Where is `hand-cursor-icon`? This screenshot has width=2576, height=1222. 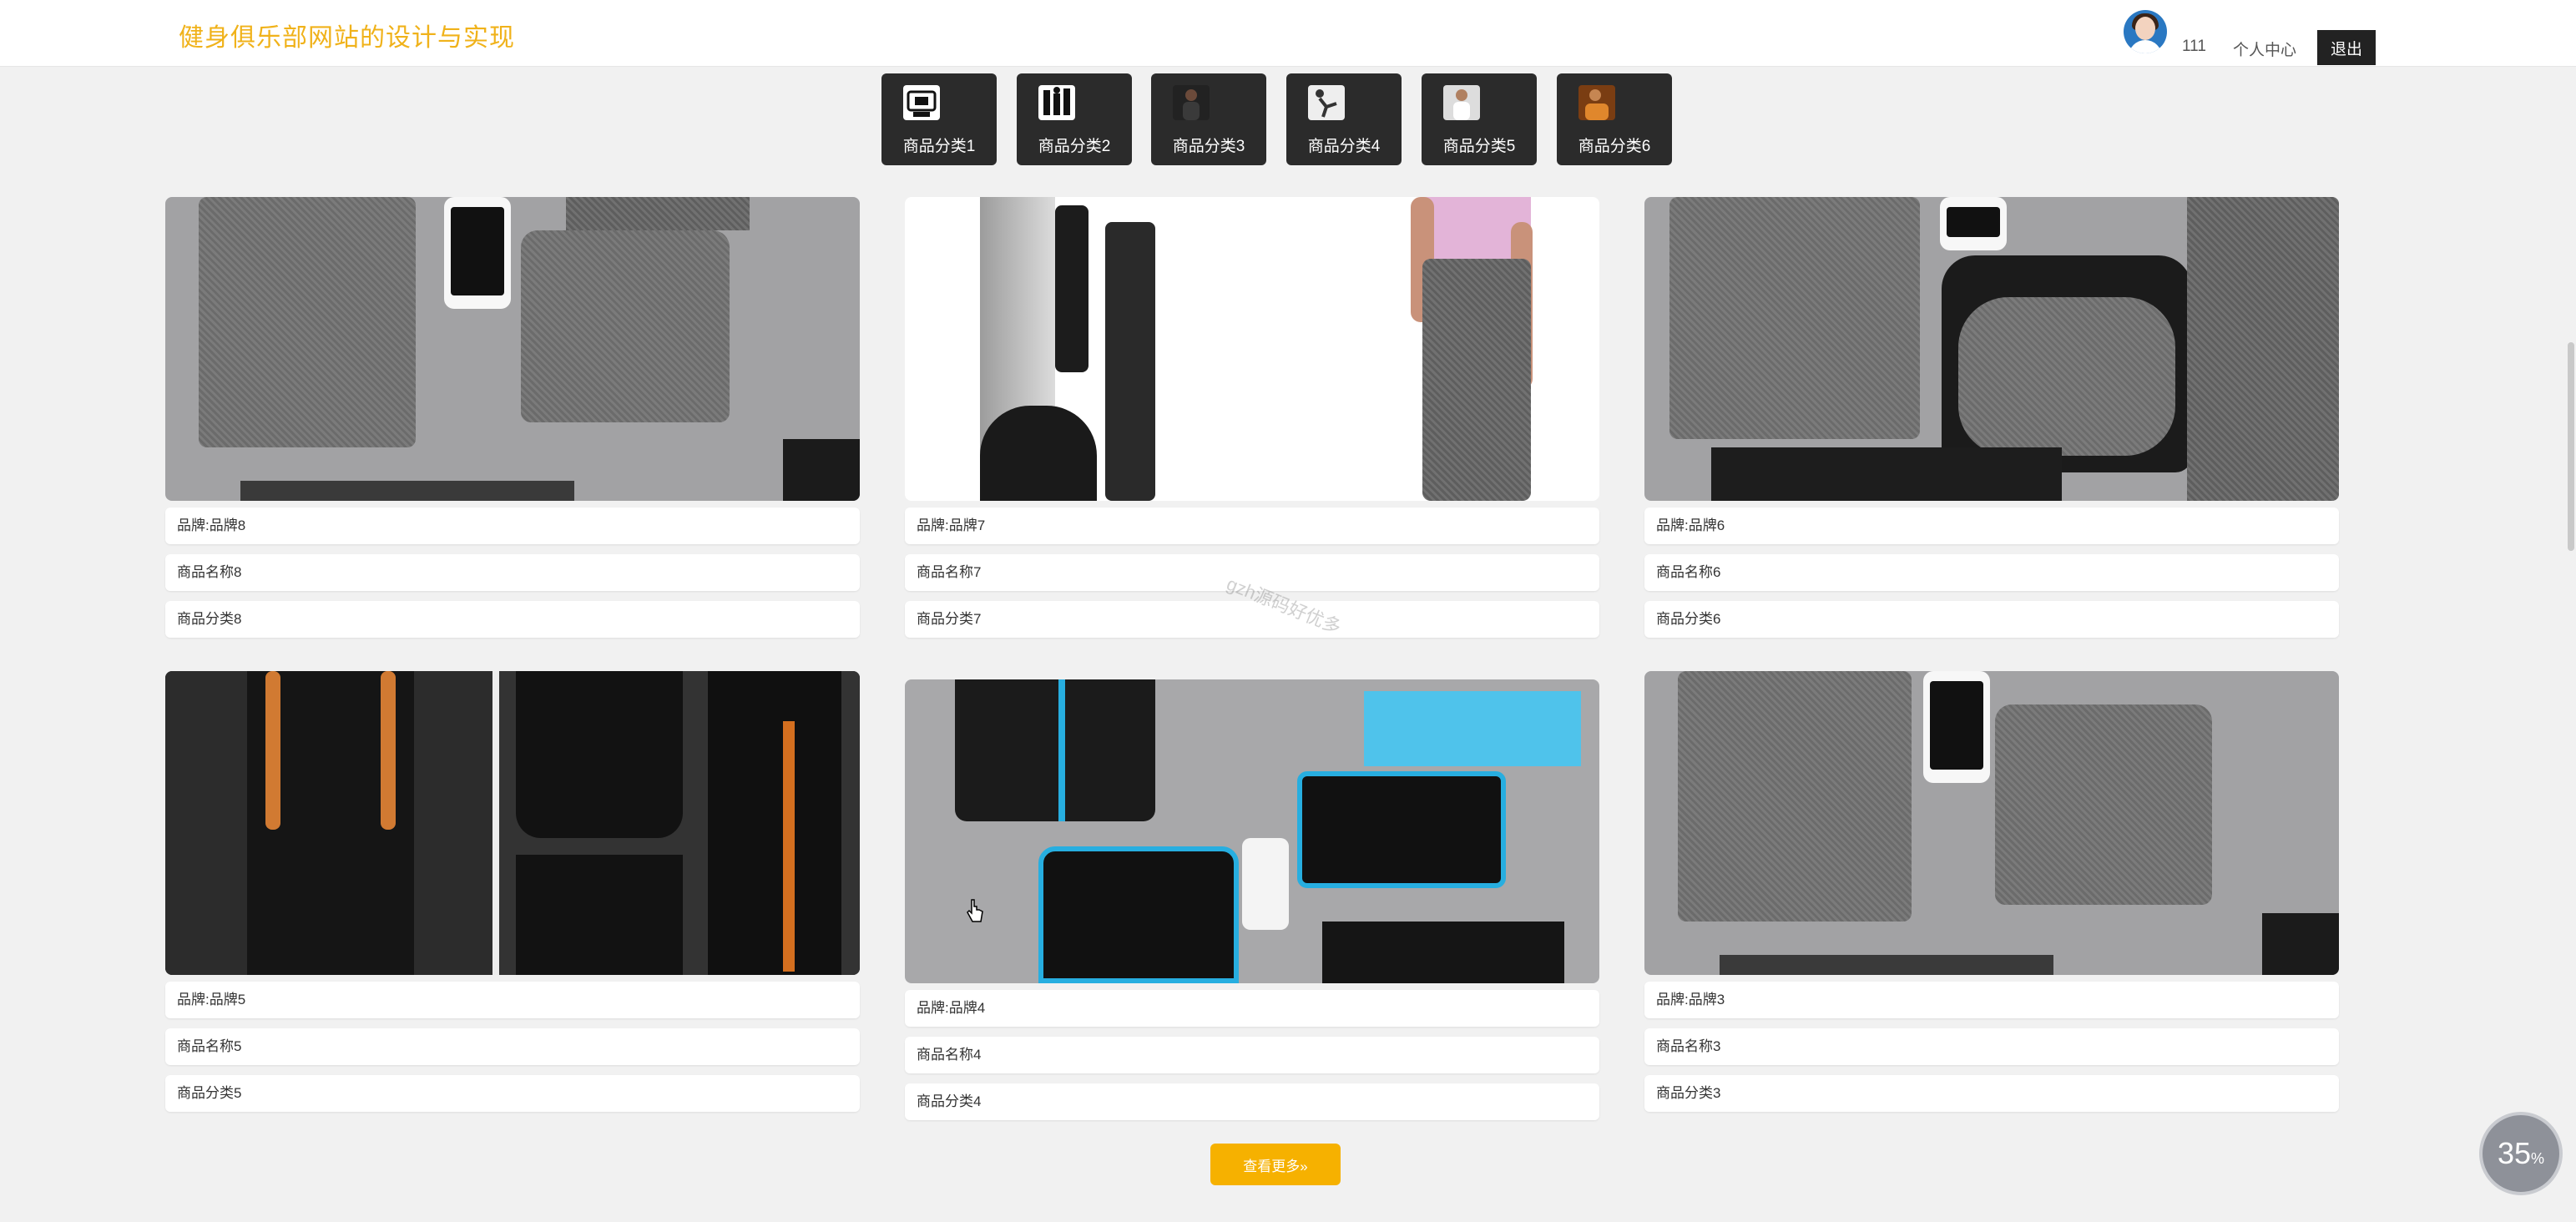
hand-cursor-icon is located at coordinates (975, 911).